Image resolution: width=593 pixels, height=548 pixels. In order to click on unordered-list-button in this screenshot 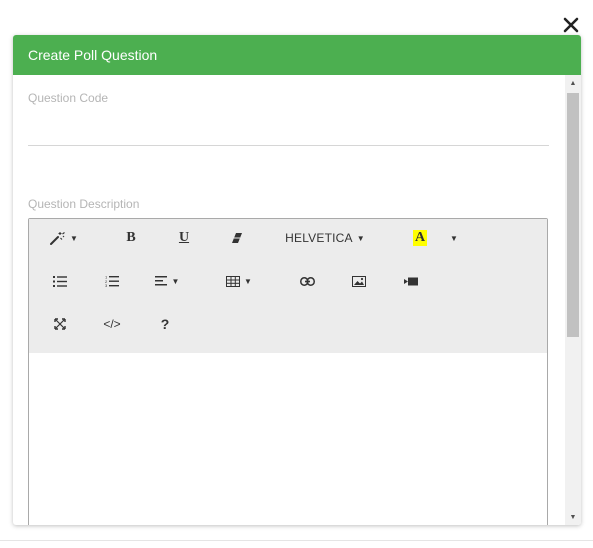, I will do `click(60, 281)`.